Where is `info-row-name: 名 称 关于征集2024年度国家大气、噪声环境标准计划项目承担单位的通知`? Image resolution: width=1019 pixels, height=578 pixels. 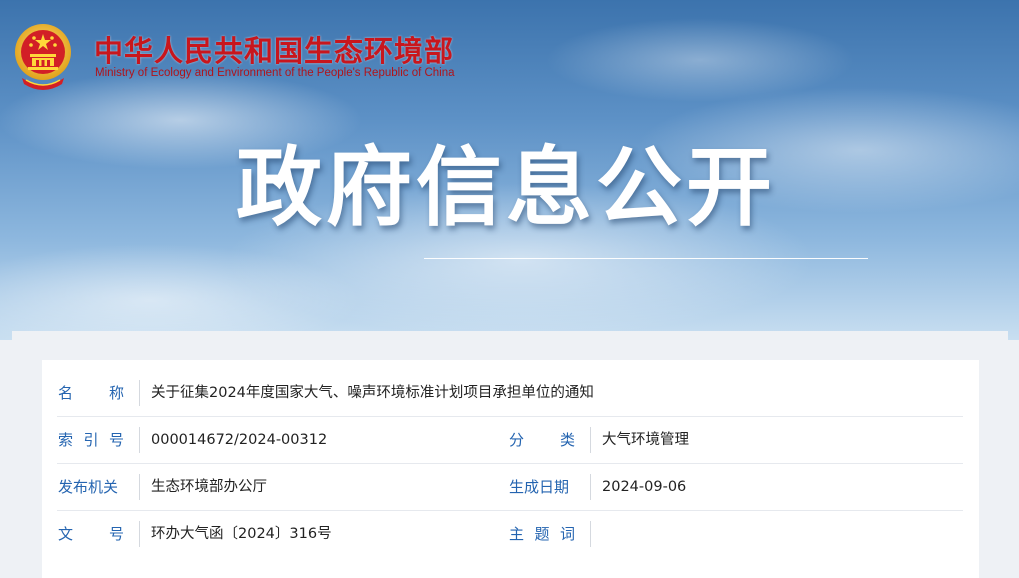
info-row-name: 名 称 关于征集2024年度国家大气、噪声环境标准计划项目承担单位的通知 is located at coordinates (510, 393).